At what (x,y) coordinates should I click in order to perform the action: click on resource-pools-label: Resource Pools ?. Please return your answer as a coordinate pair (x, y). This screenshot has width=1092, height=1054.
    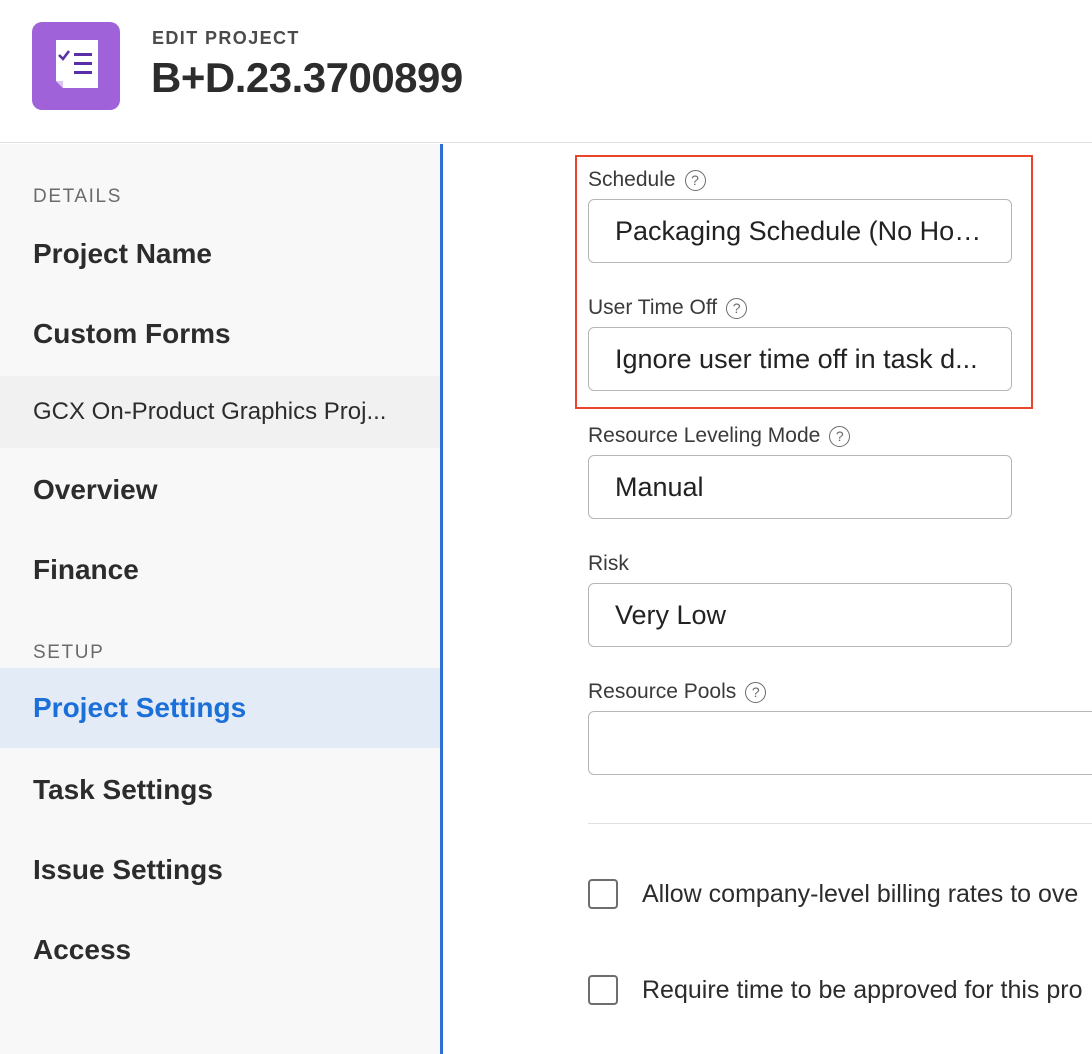
    Looking at the image, I should click on (677, 692).